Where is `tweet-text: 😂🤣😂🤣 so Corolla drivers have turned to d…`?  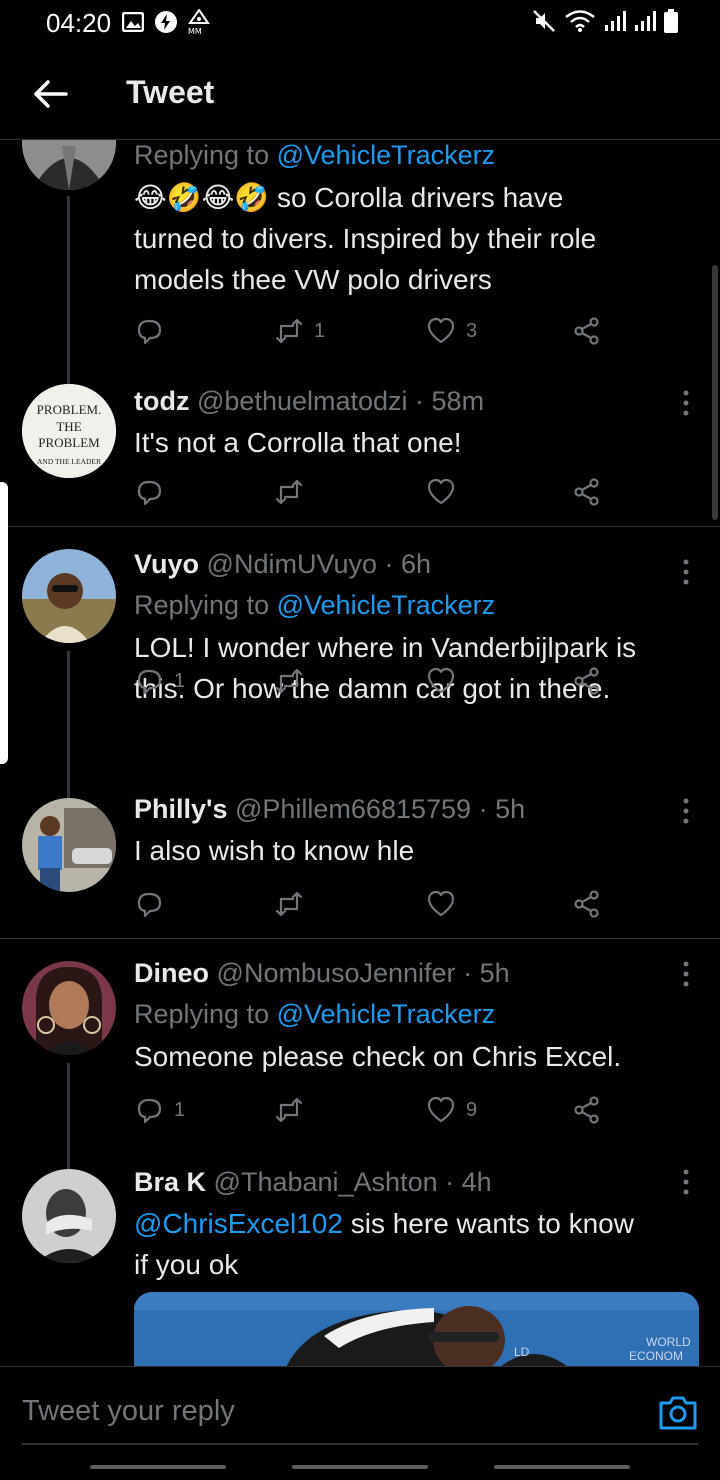 tweet-text: 😂🤣😂🤣 so Corolla drivers have turned to d… is located at coordinates (365, 238).